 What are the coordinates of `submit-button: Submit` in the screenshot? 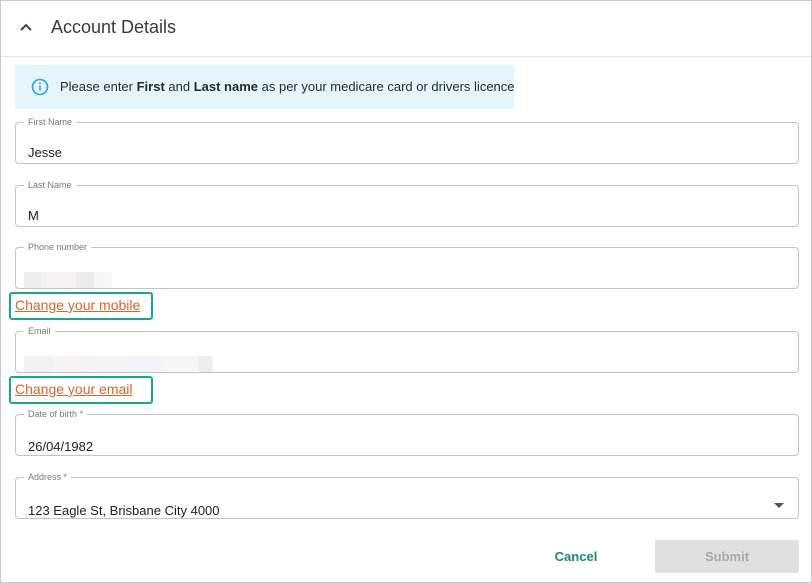 It's located at (727, 556).